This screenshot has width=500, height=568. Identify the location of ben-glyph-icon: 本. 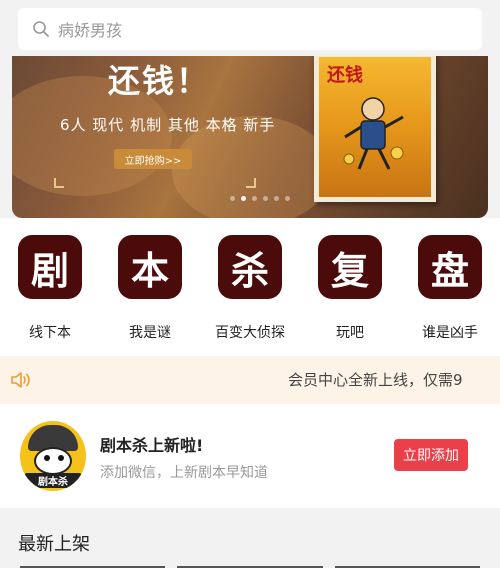
(150, 267).